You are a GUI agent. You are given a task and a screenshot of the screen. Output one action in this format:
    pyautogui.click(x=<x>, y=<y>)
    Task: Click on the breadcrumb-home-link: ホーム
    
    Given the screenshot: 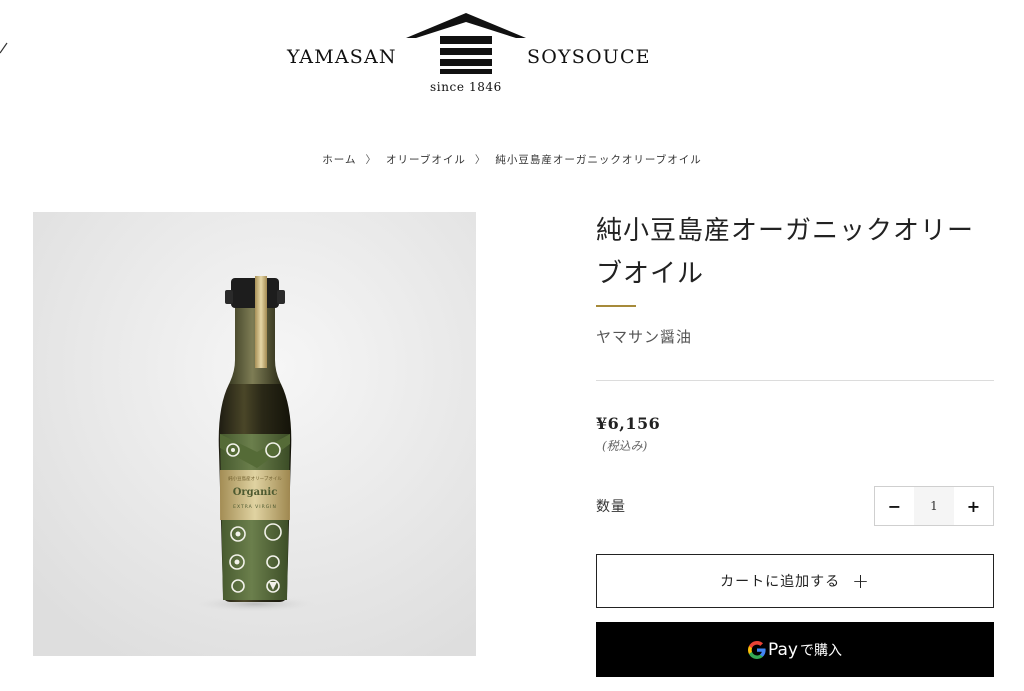 What is the action you would take?
    pyautogui.click(x=339, y=160)
    